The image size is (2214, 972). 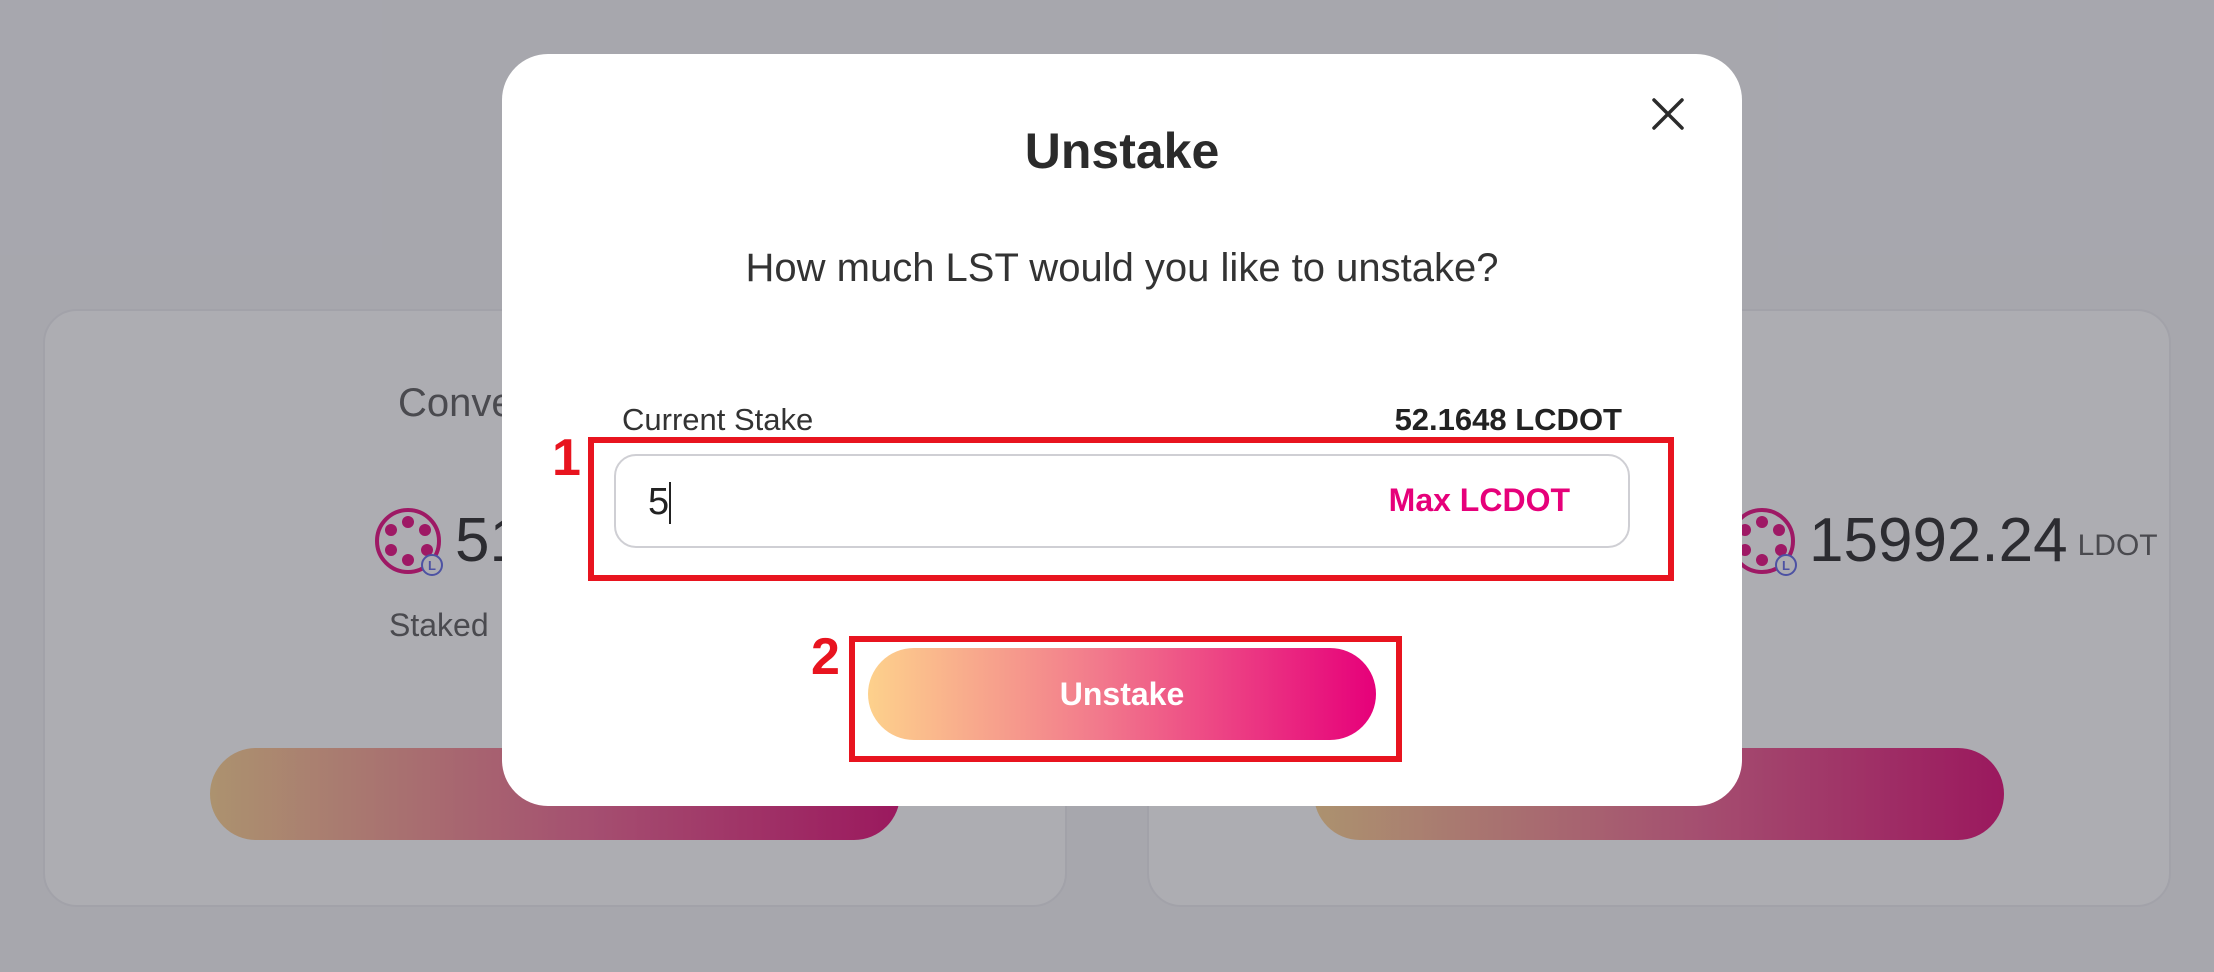 I want to click on annotation-label-2: 2, so click(x=825, y=657).